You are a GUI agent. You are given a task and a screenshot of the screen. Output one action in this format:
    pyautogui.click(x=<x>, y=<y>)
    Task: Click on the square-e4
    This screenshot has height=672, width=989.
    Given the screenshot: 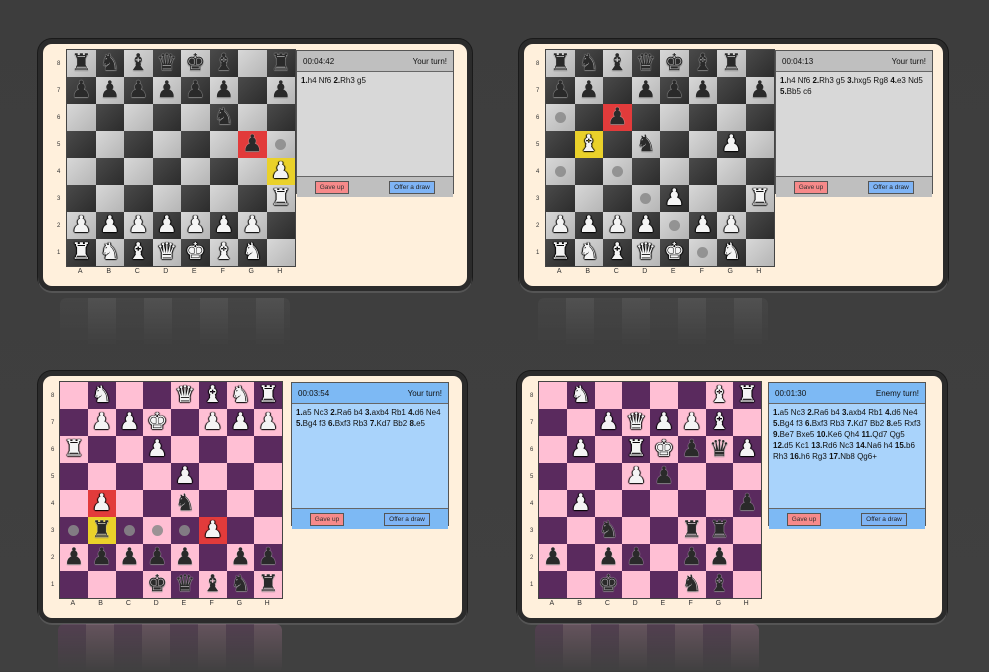 What is the action you would take?
    pyautogui.click(x=674, y=171)
    